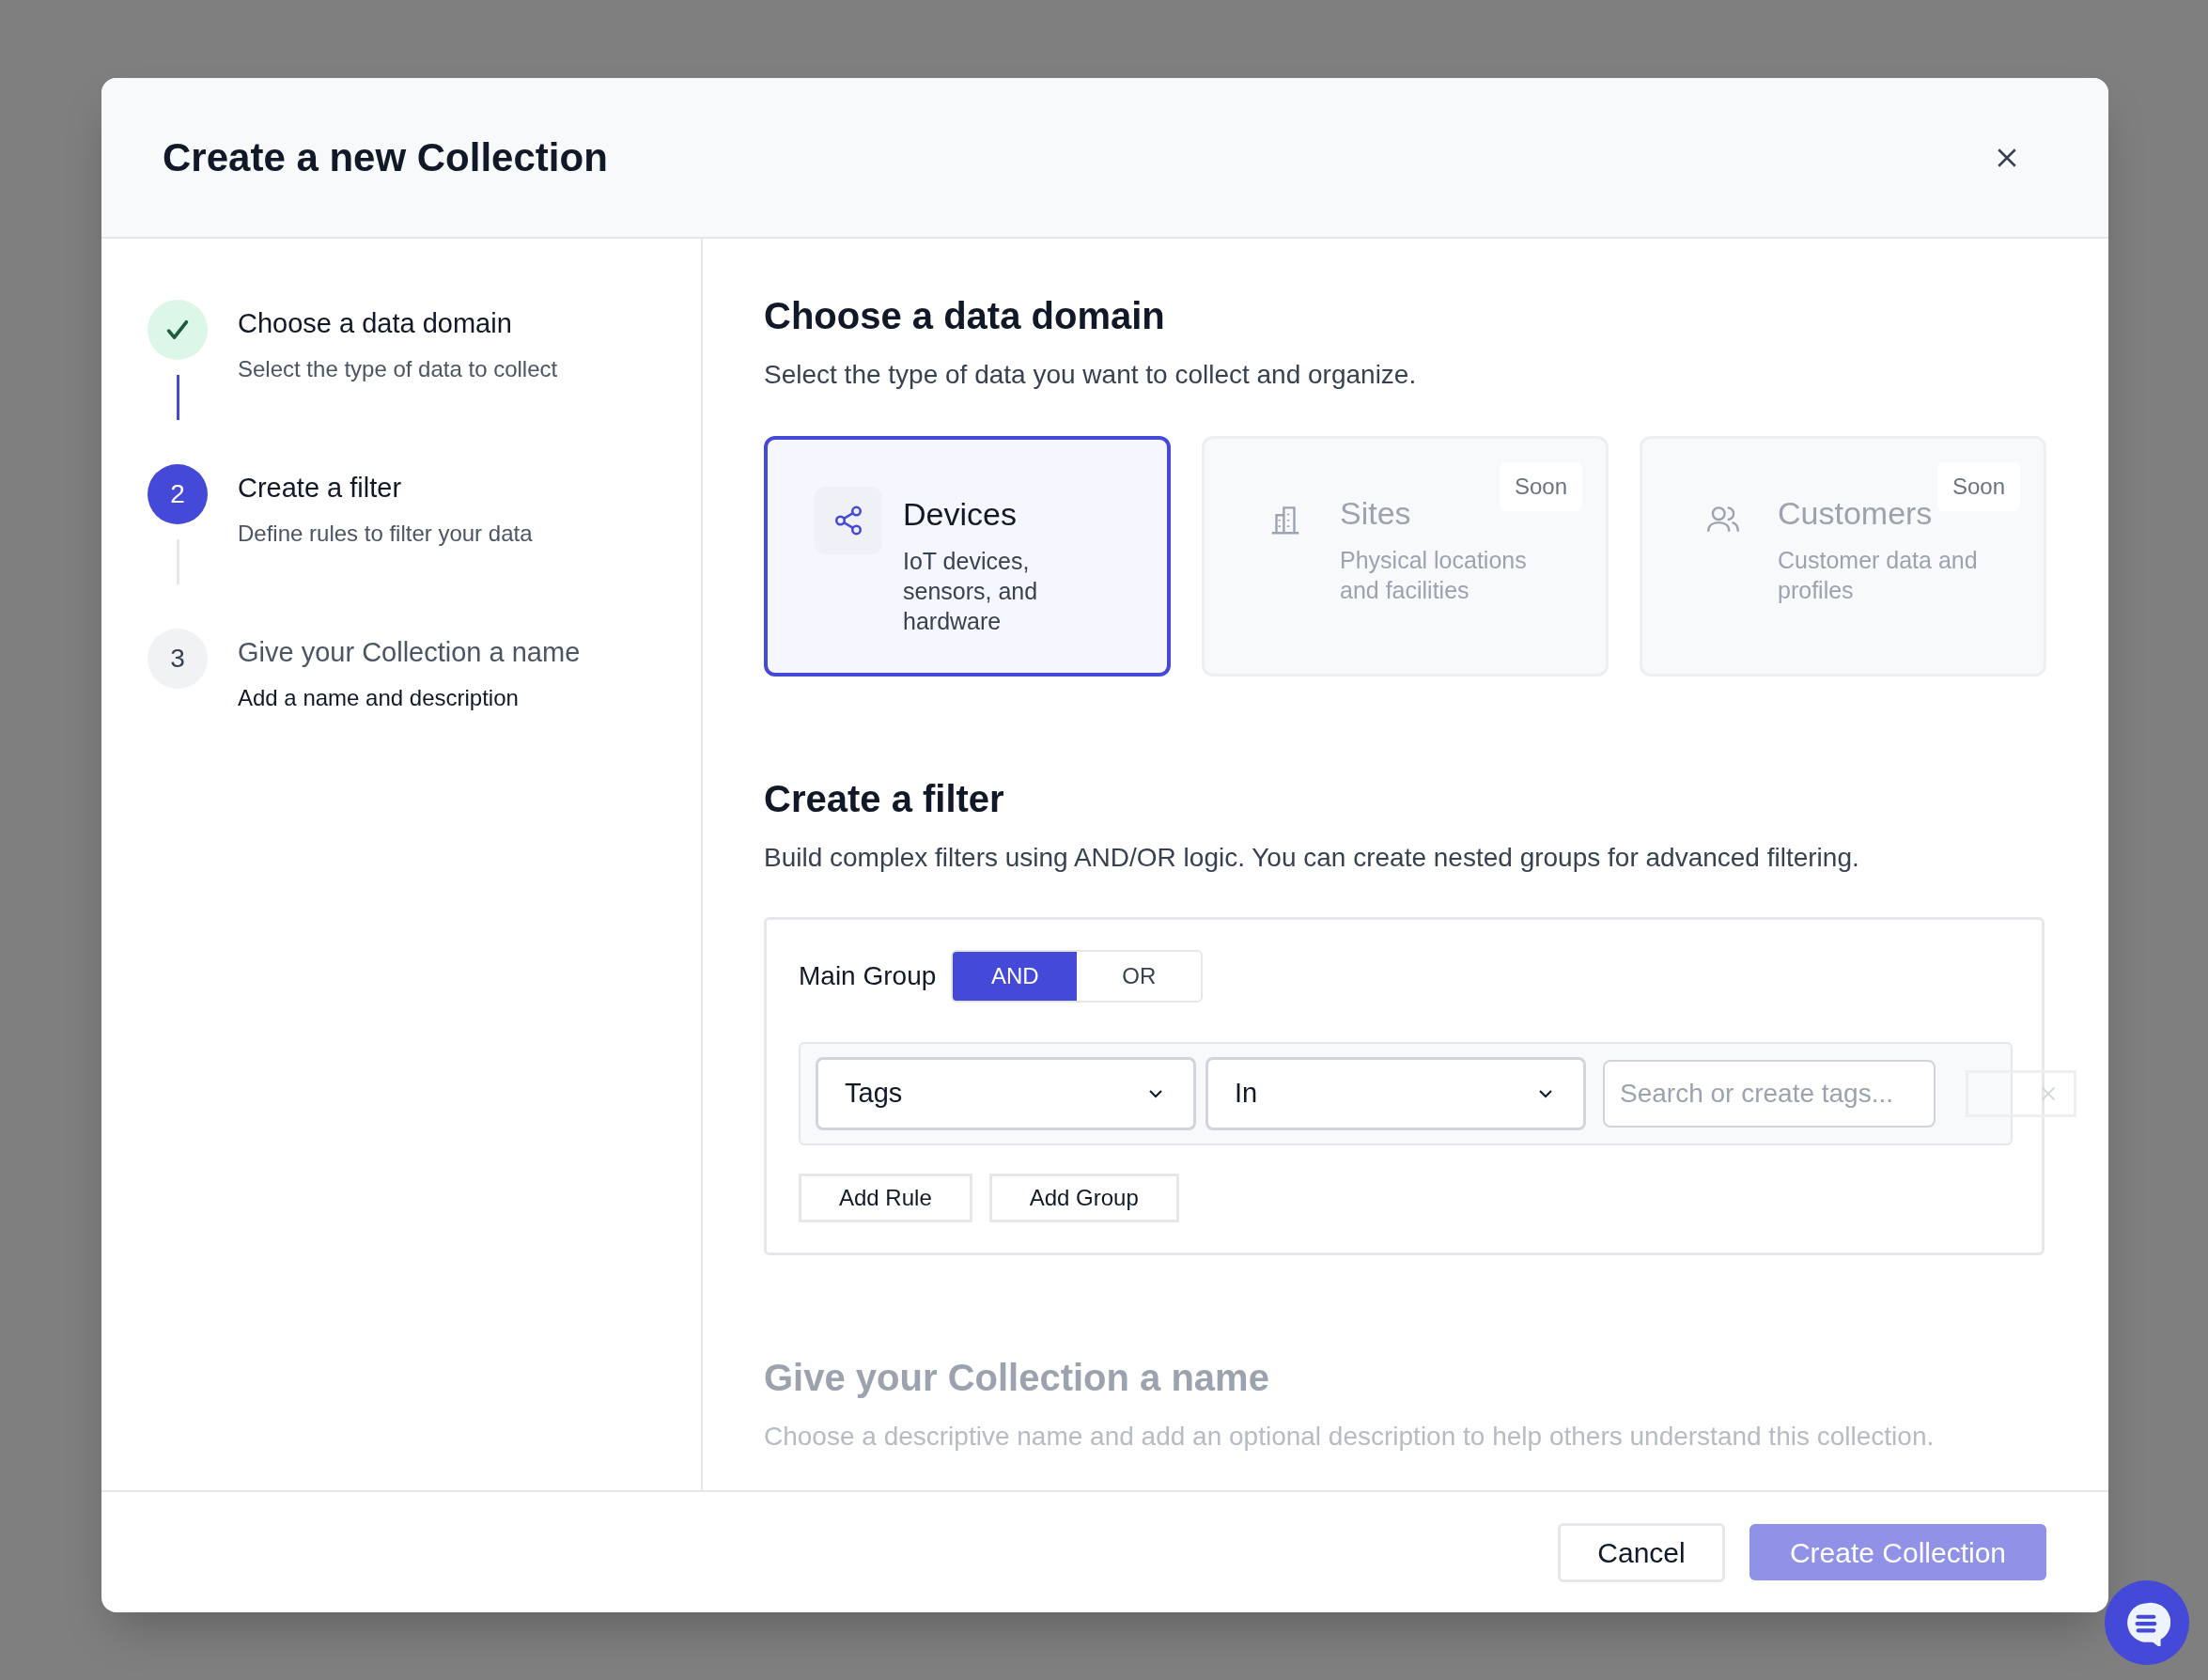 The height and width of the screenshot is (1680, 2208). Describe the element at coordinates (385, 157) in the screenshot. I see `modal-title: Create a new Collection` at that location.